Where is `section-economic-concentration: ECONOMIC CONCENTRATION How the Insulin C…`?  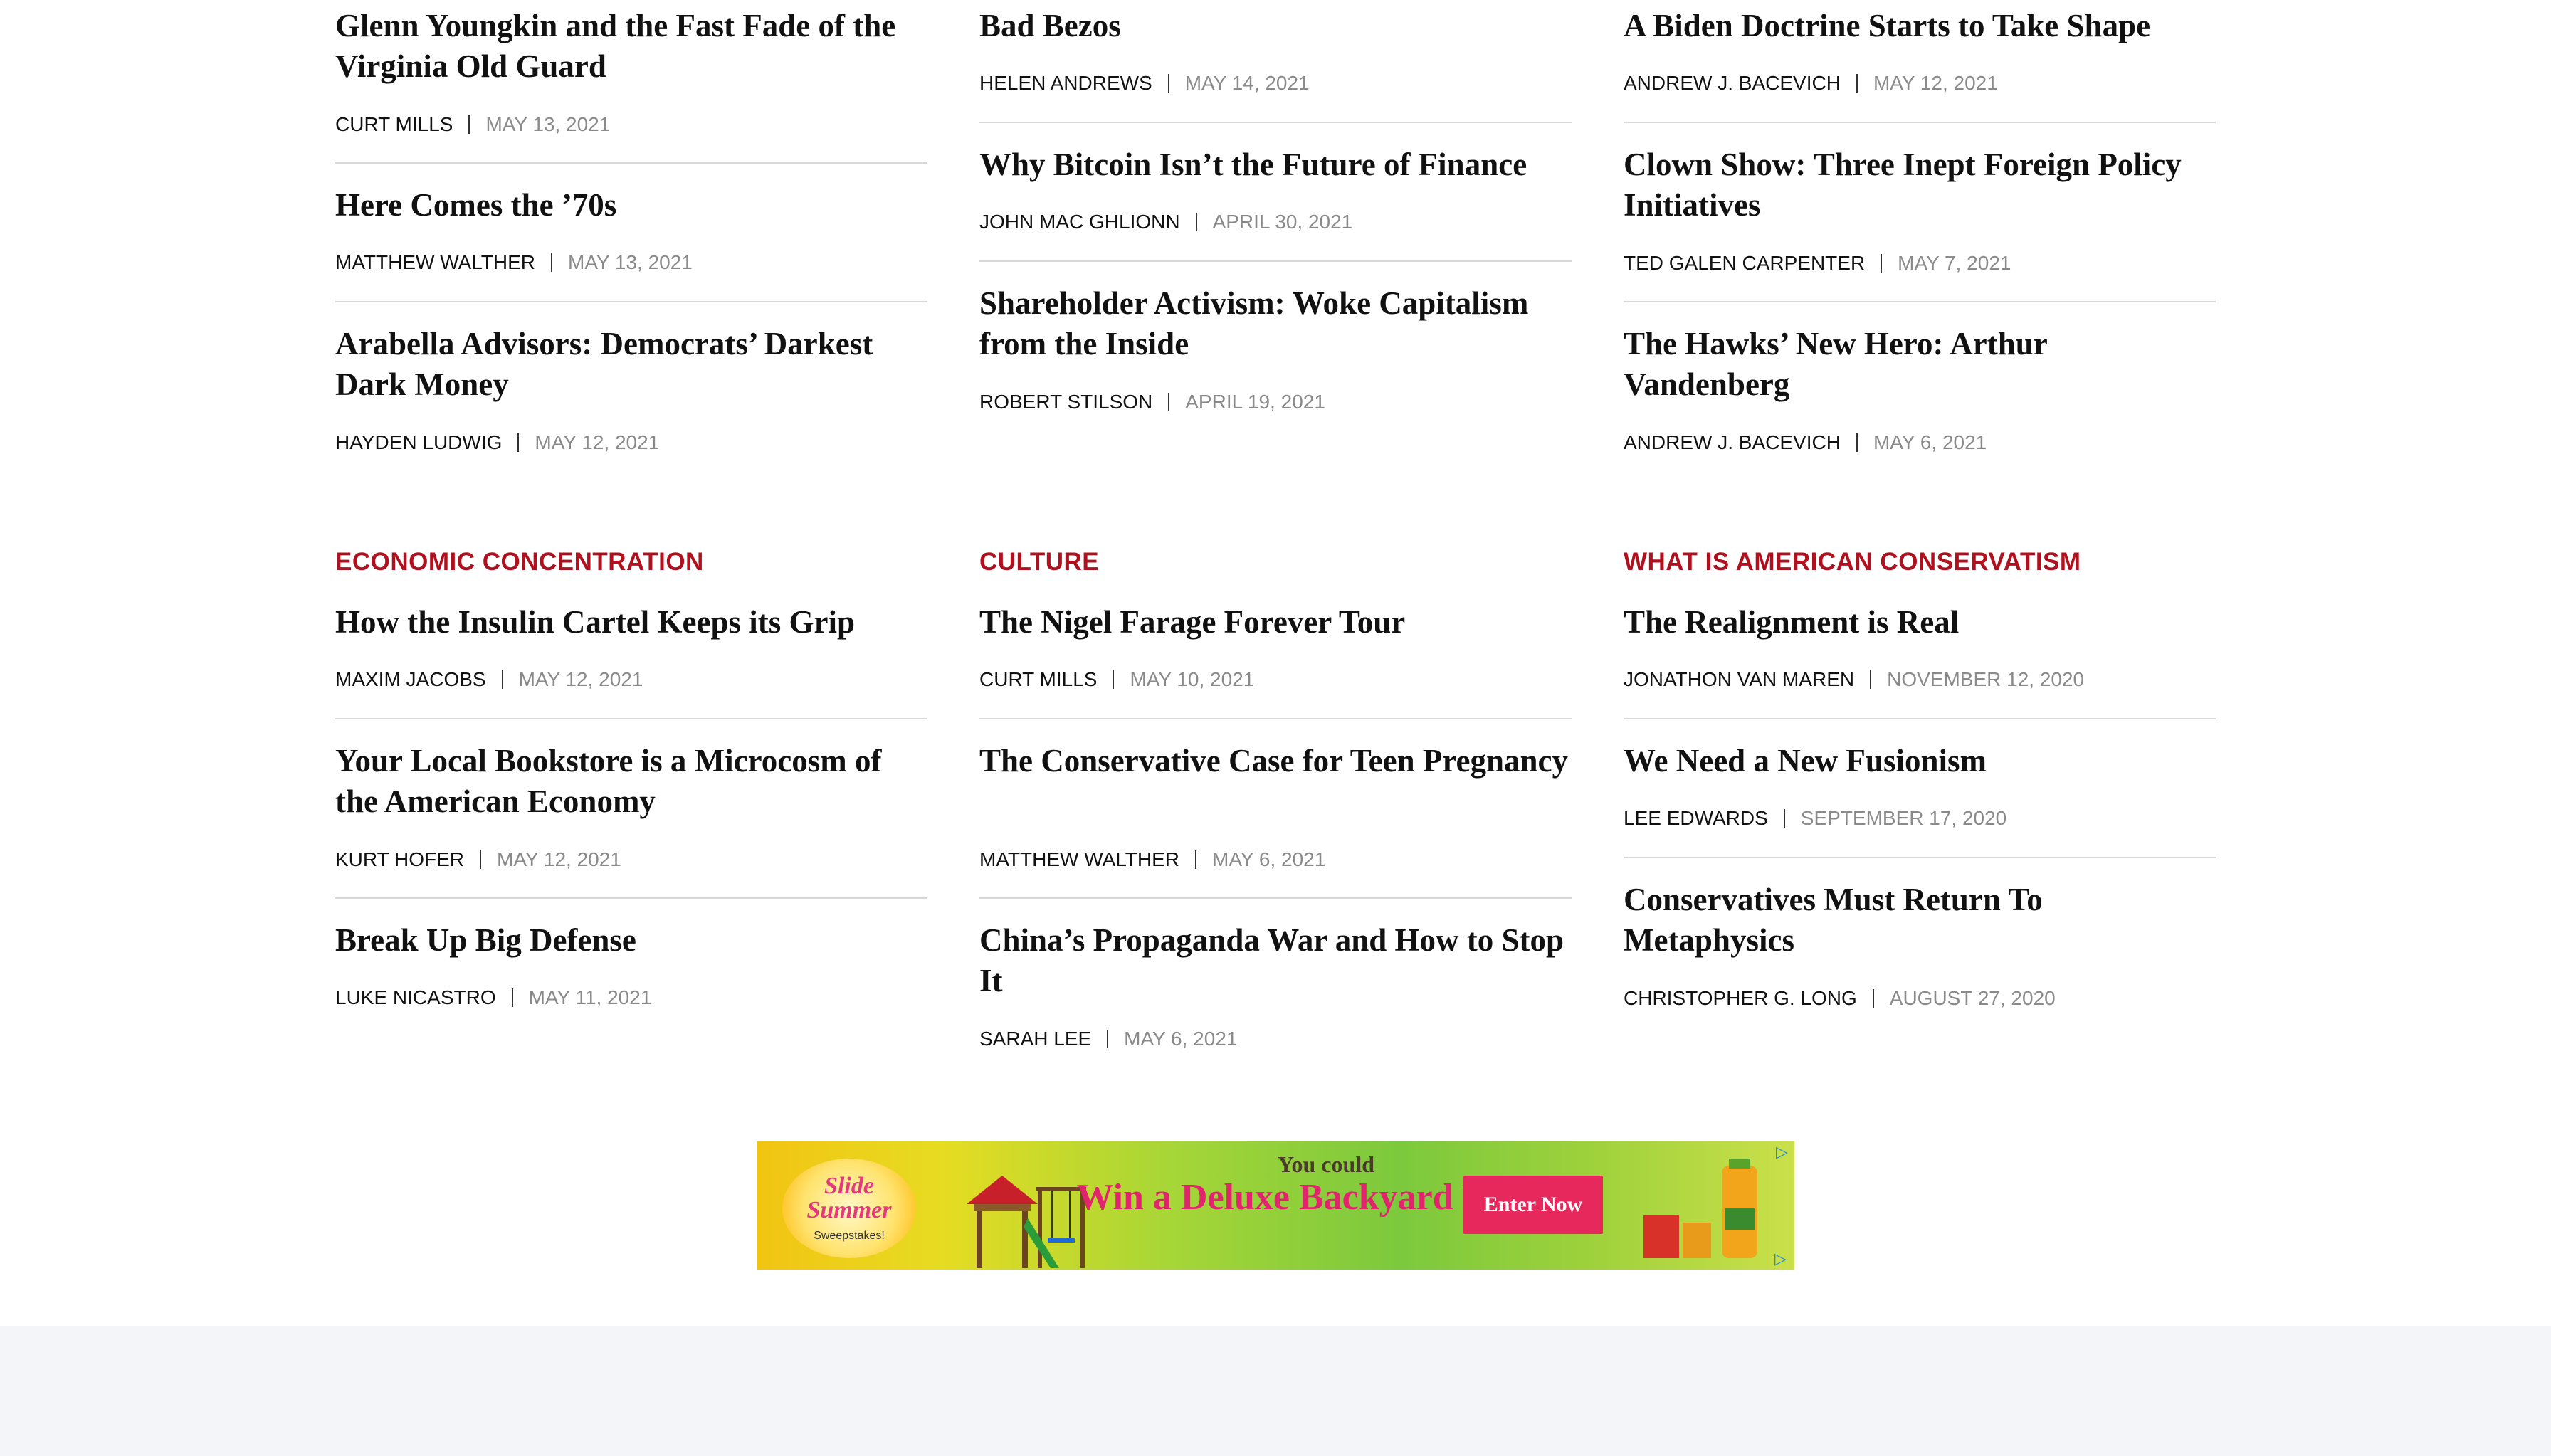
section-economic-concentration: ECONOMIC CONCENTRATION How the Insulin C… is located at coordinates (631, 804).